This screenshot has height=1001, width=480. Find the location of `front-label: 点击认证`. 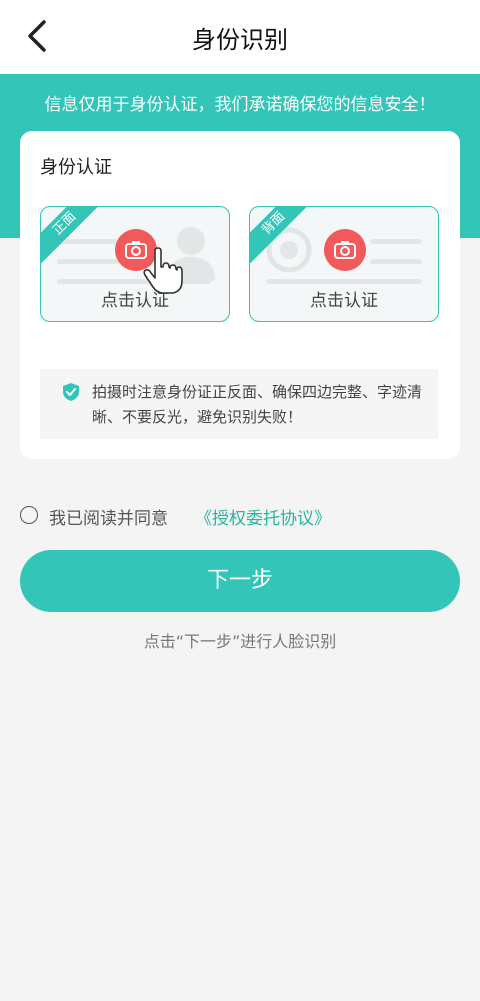

front-label: 点击认证 is located at coordinates (135, 301).